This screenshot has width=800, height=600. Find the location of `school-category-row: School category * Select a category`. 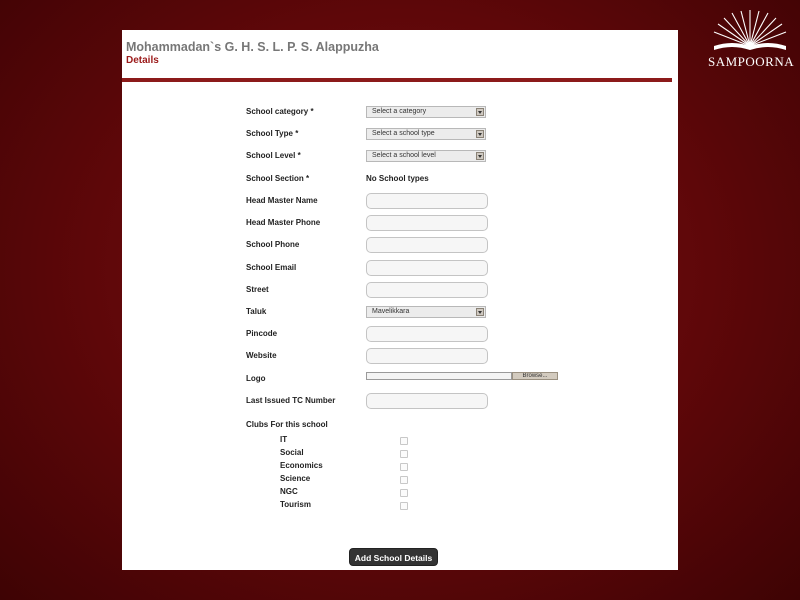

school-category-row: School category * Select a category is located at coordinates (406, 114).